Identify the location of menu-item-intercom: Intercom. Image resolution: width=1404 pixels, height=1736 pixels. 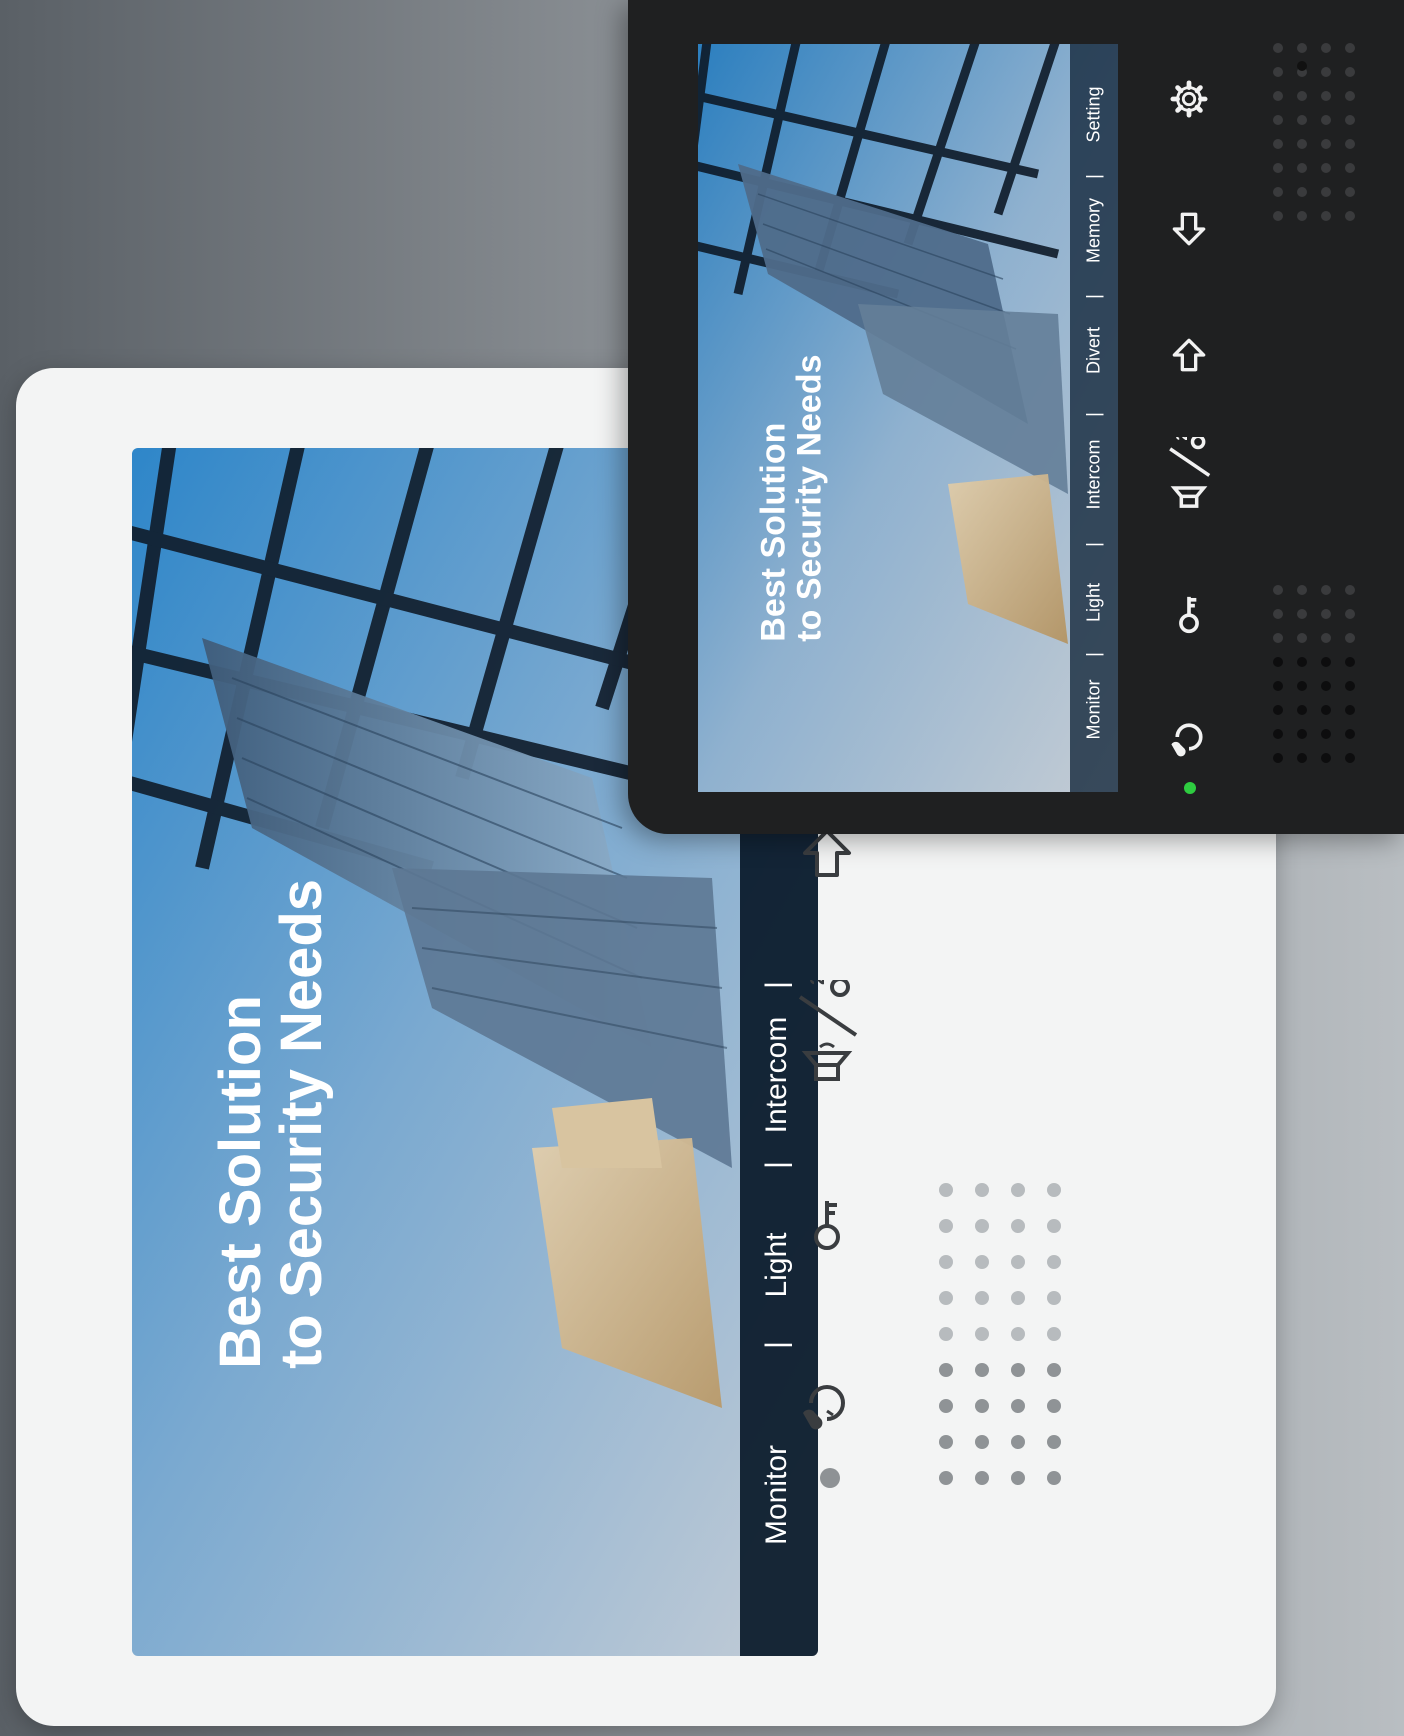
(1094, 475).